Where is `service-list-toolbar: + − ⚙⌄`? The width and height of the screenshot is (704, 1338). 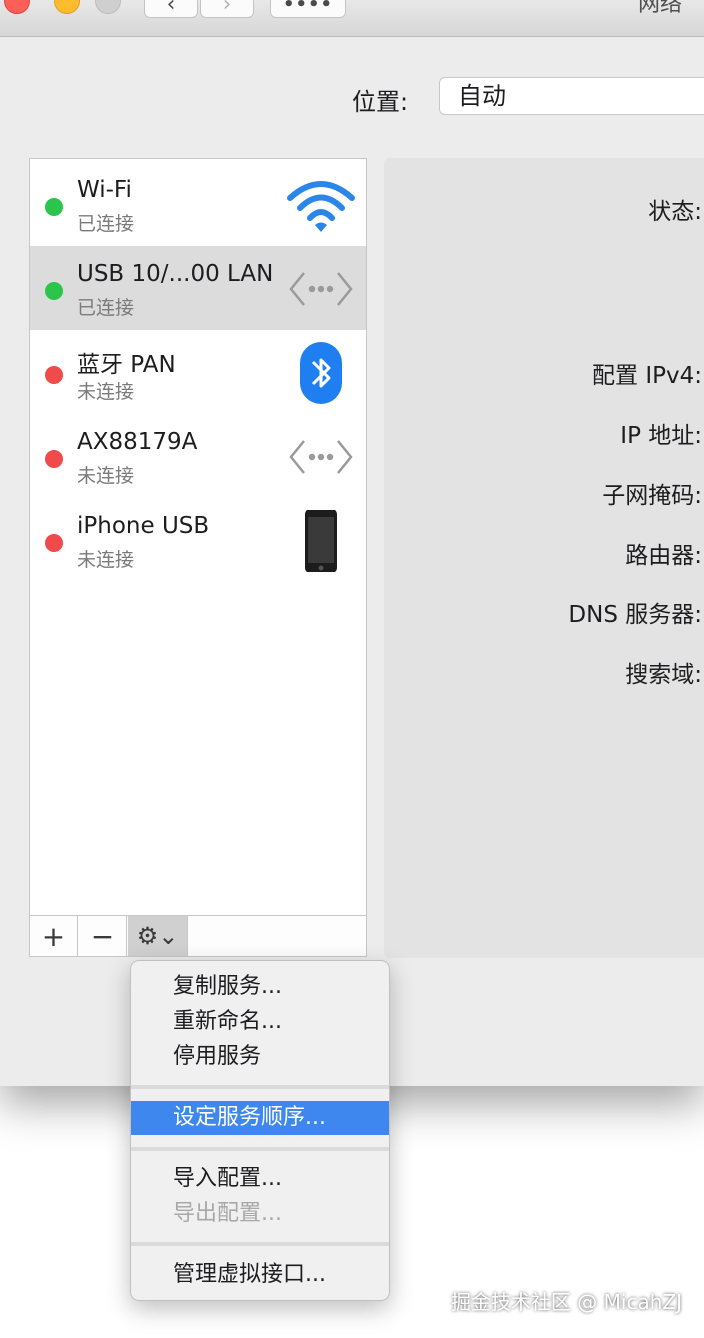
service-list-toolbar: + − ⚙⌄ is located at coordinates (198, 936).